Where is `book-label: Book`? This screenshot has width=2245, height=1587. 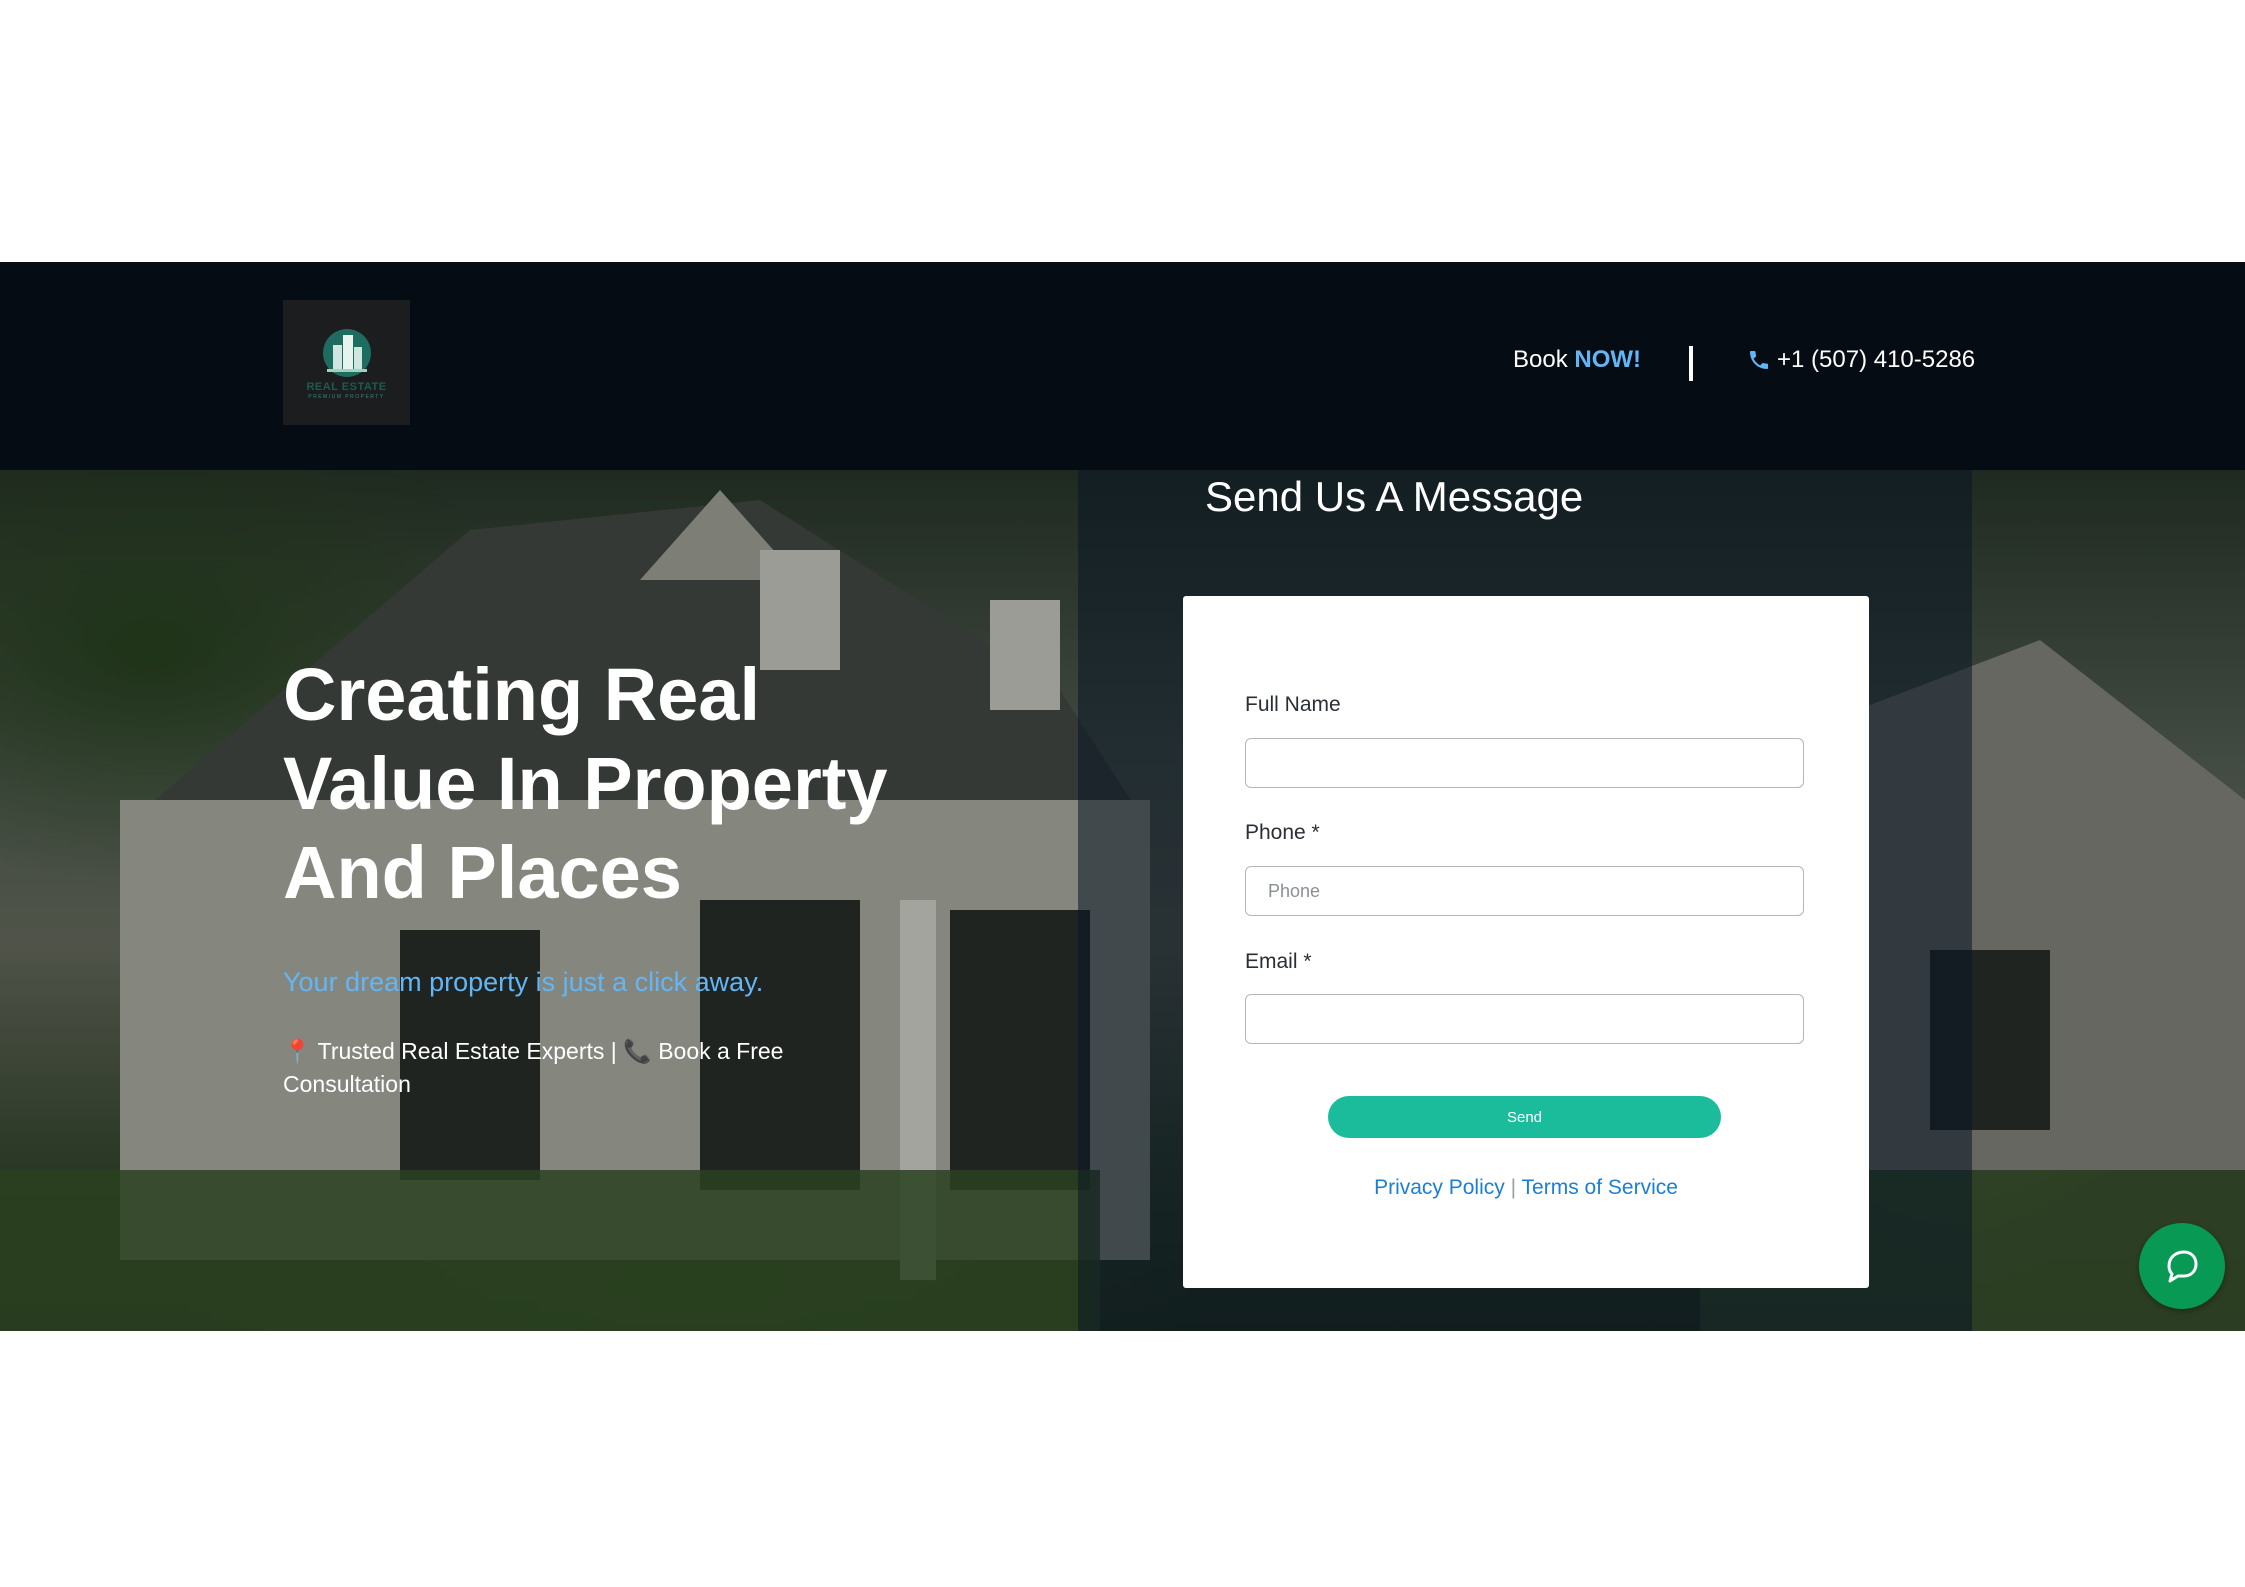 book-label: Book is located at coordinates (1540, 359).